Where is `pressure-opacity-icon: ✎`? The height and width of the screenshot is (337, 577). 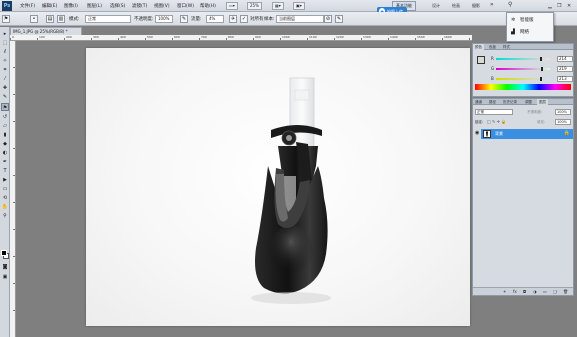 pressure-opacity-icon: ✎ is located at coordinates (184, 19).